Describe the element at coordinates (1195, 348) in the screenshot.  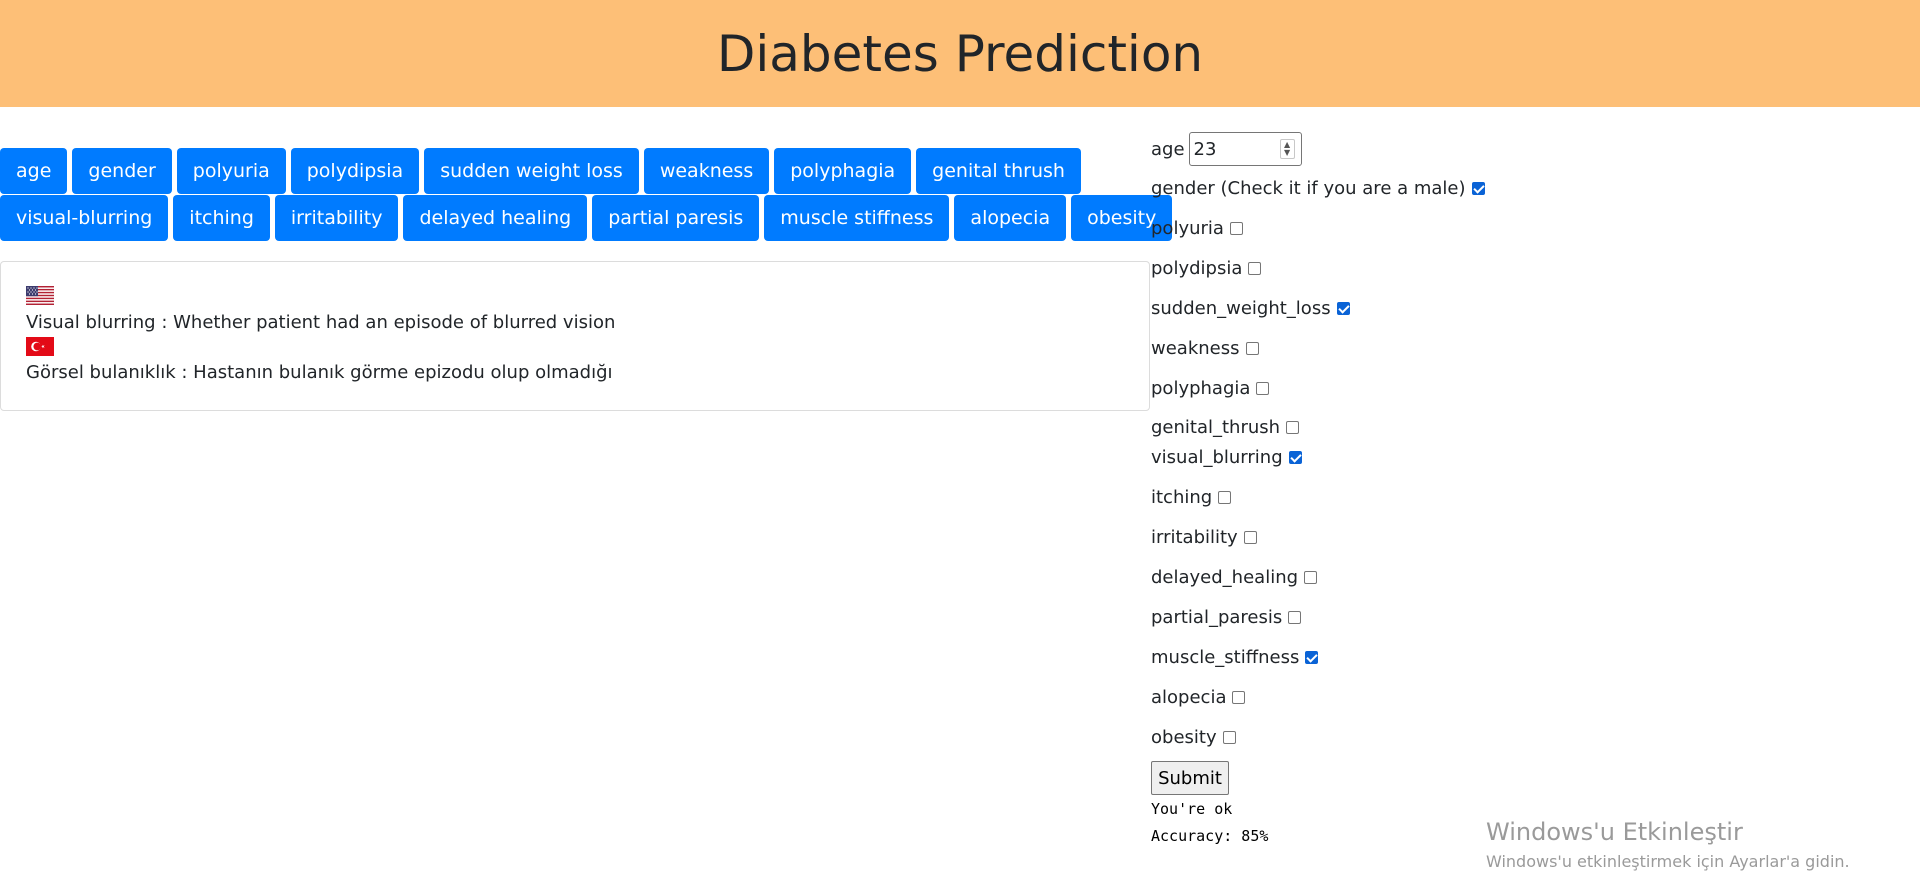
I see `field-label: weakness` at that location.